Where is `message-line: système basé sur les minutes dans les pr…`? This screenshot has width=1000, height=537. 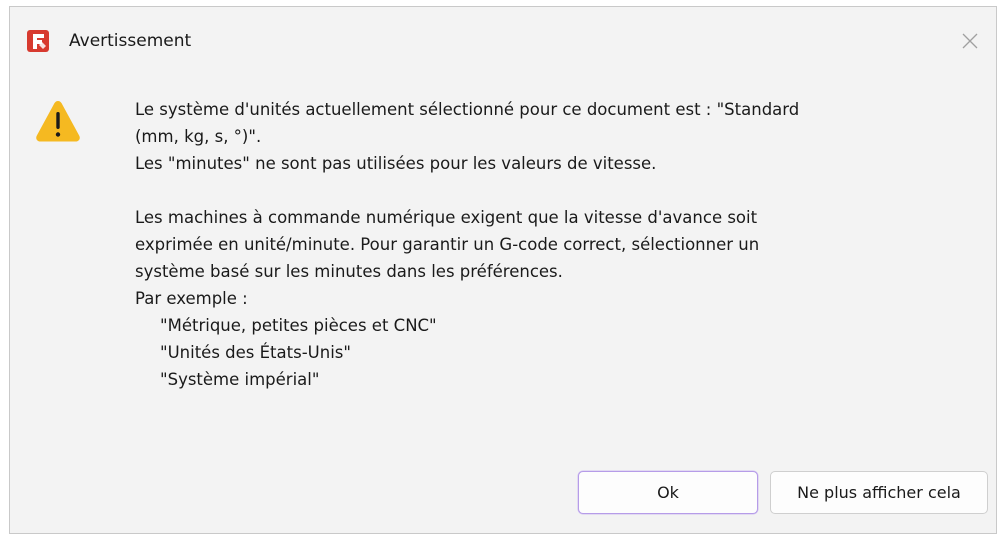
message-line: système basé sur les minutes dans les pr… is located at coordinates (349, 271).